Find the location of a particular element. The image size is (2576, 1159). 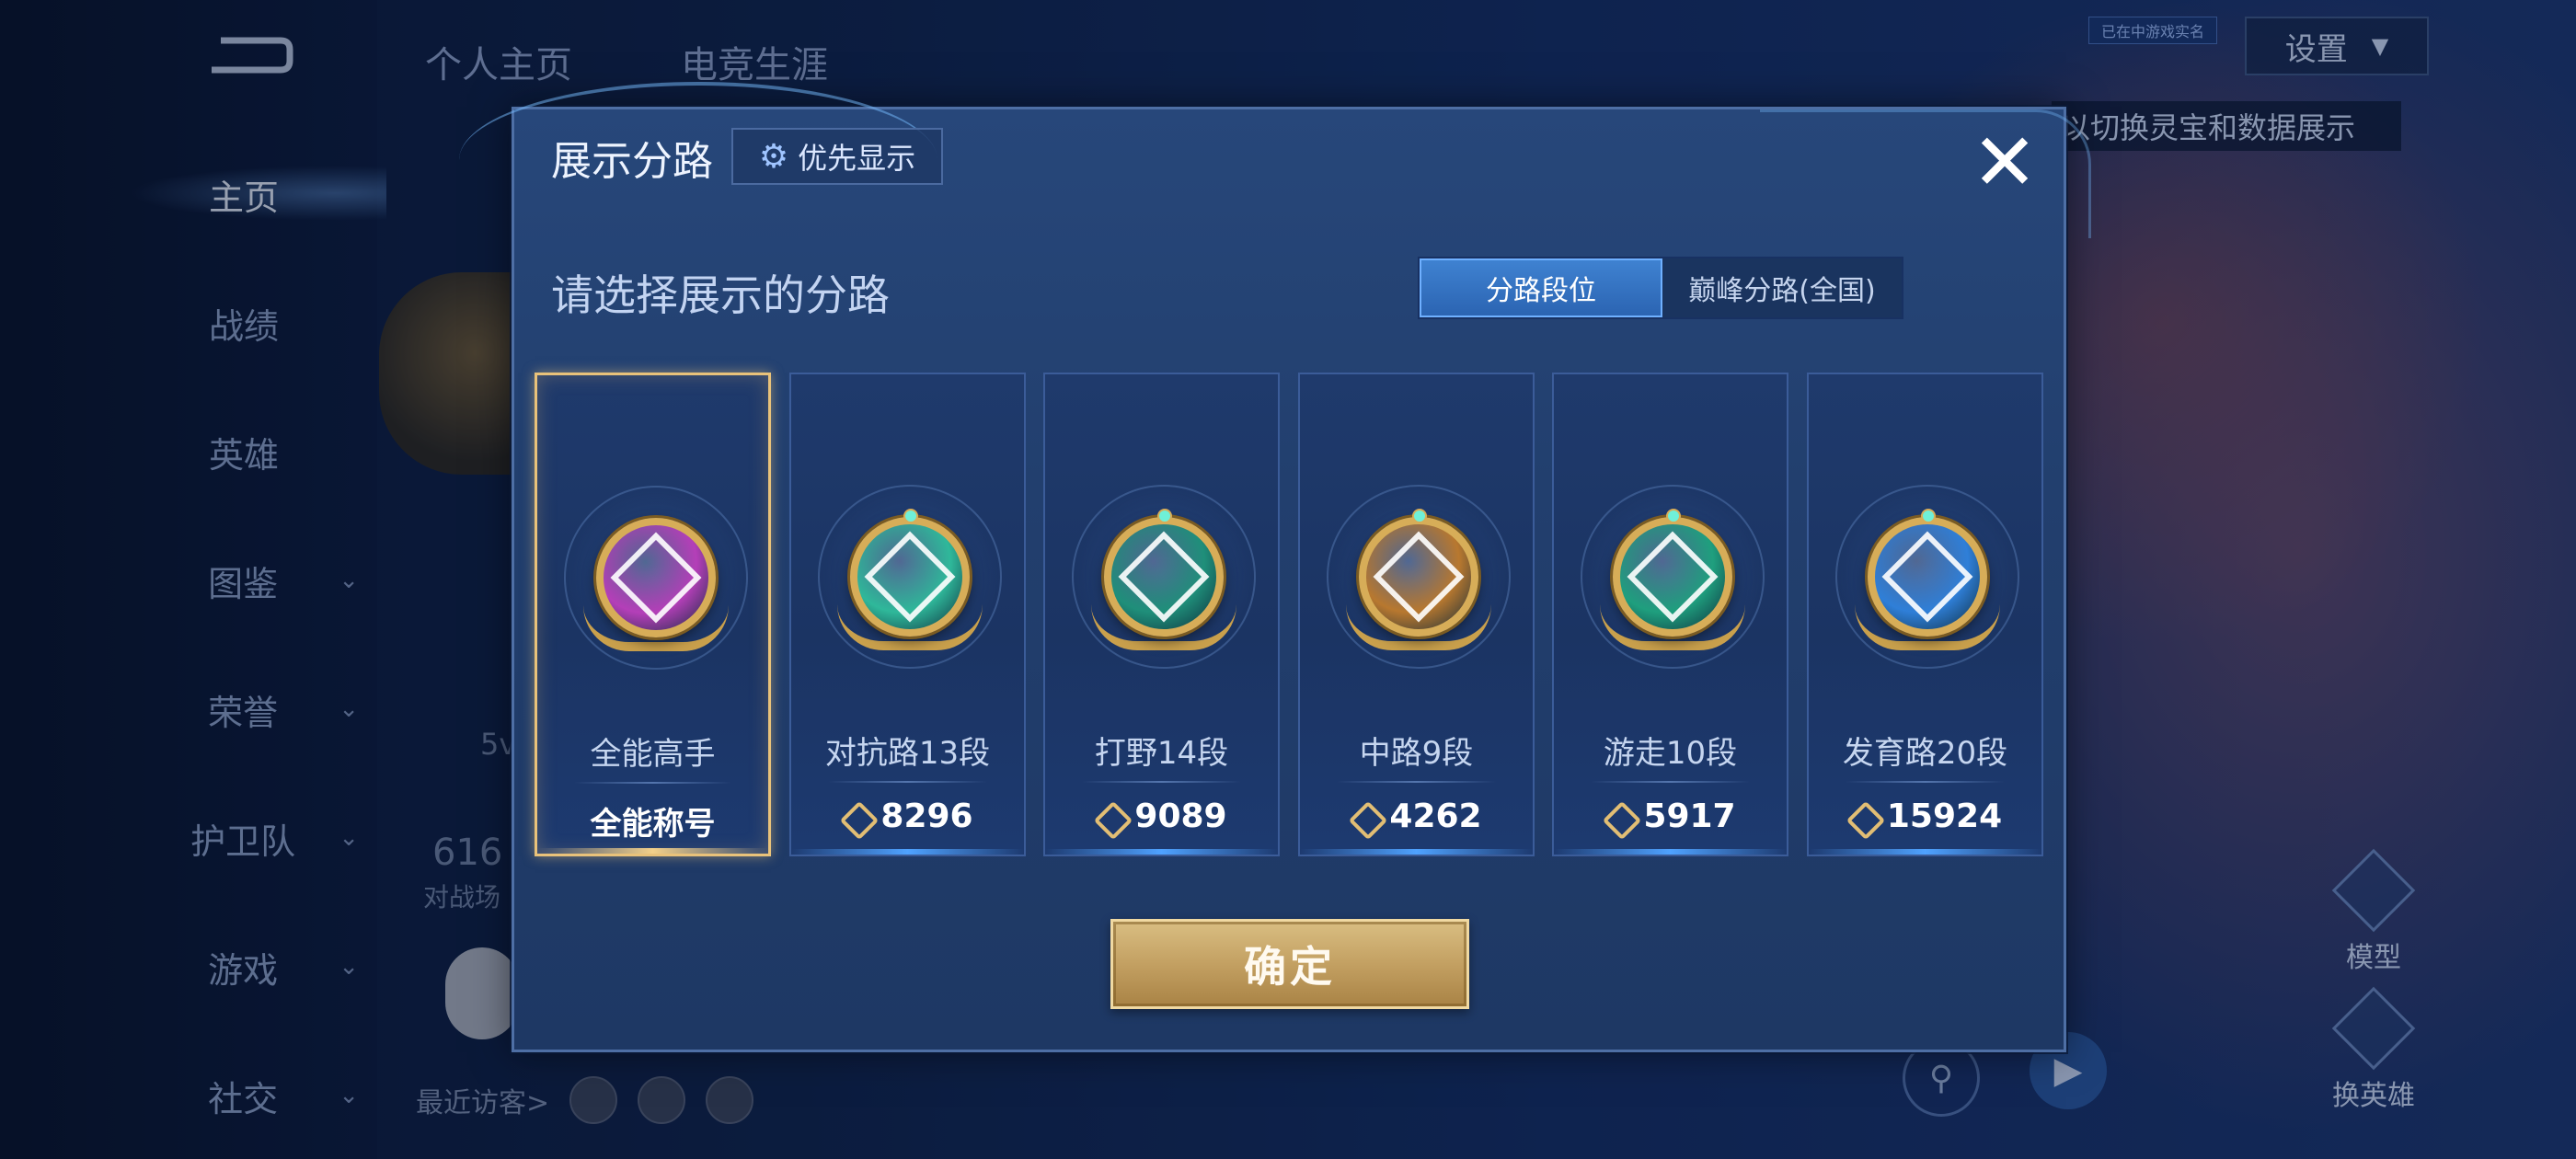

dialog-subtitle: 请选择展示的分路 is located at coordinates (720, 295).